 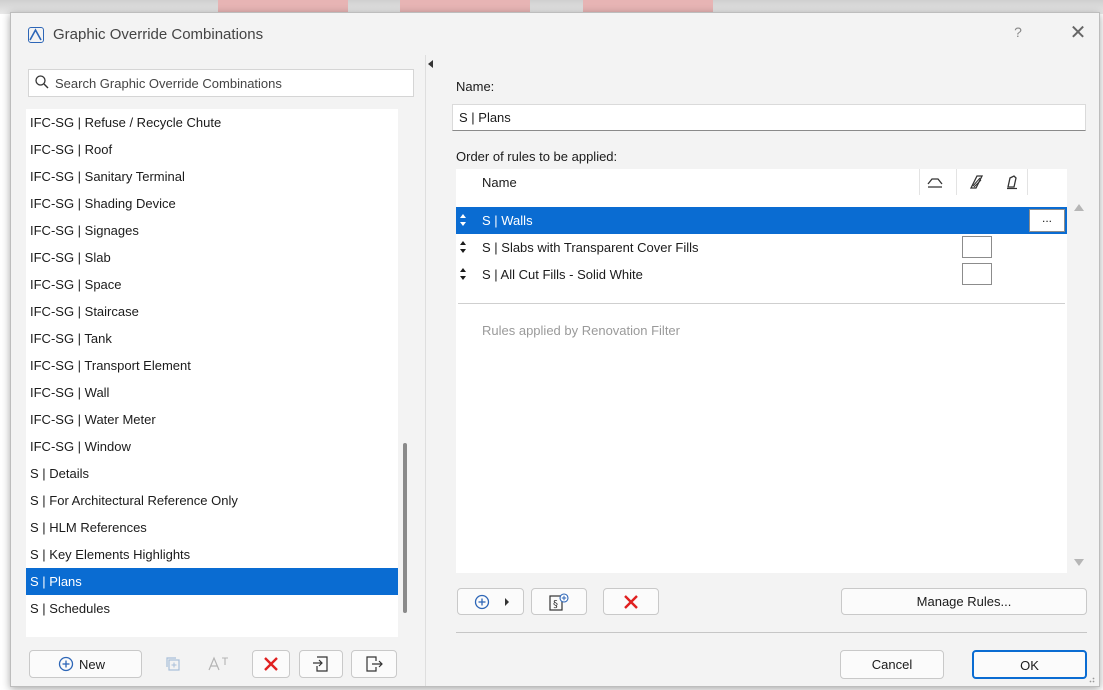 I want to click on close-button: ✕, so click(x=1078, y=33).